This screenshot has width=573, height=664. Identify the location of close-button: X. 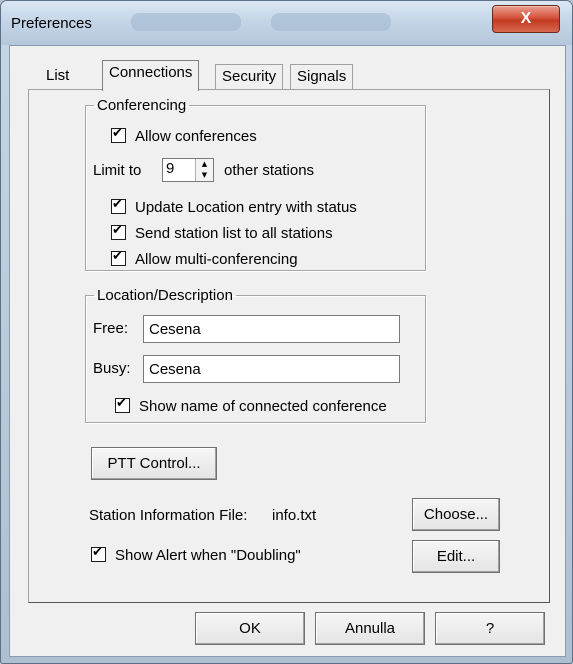
(526, 19).